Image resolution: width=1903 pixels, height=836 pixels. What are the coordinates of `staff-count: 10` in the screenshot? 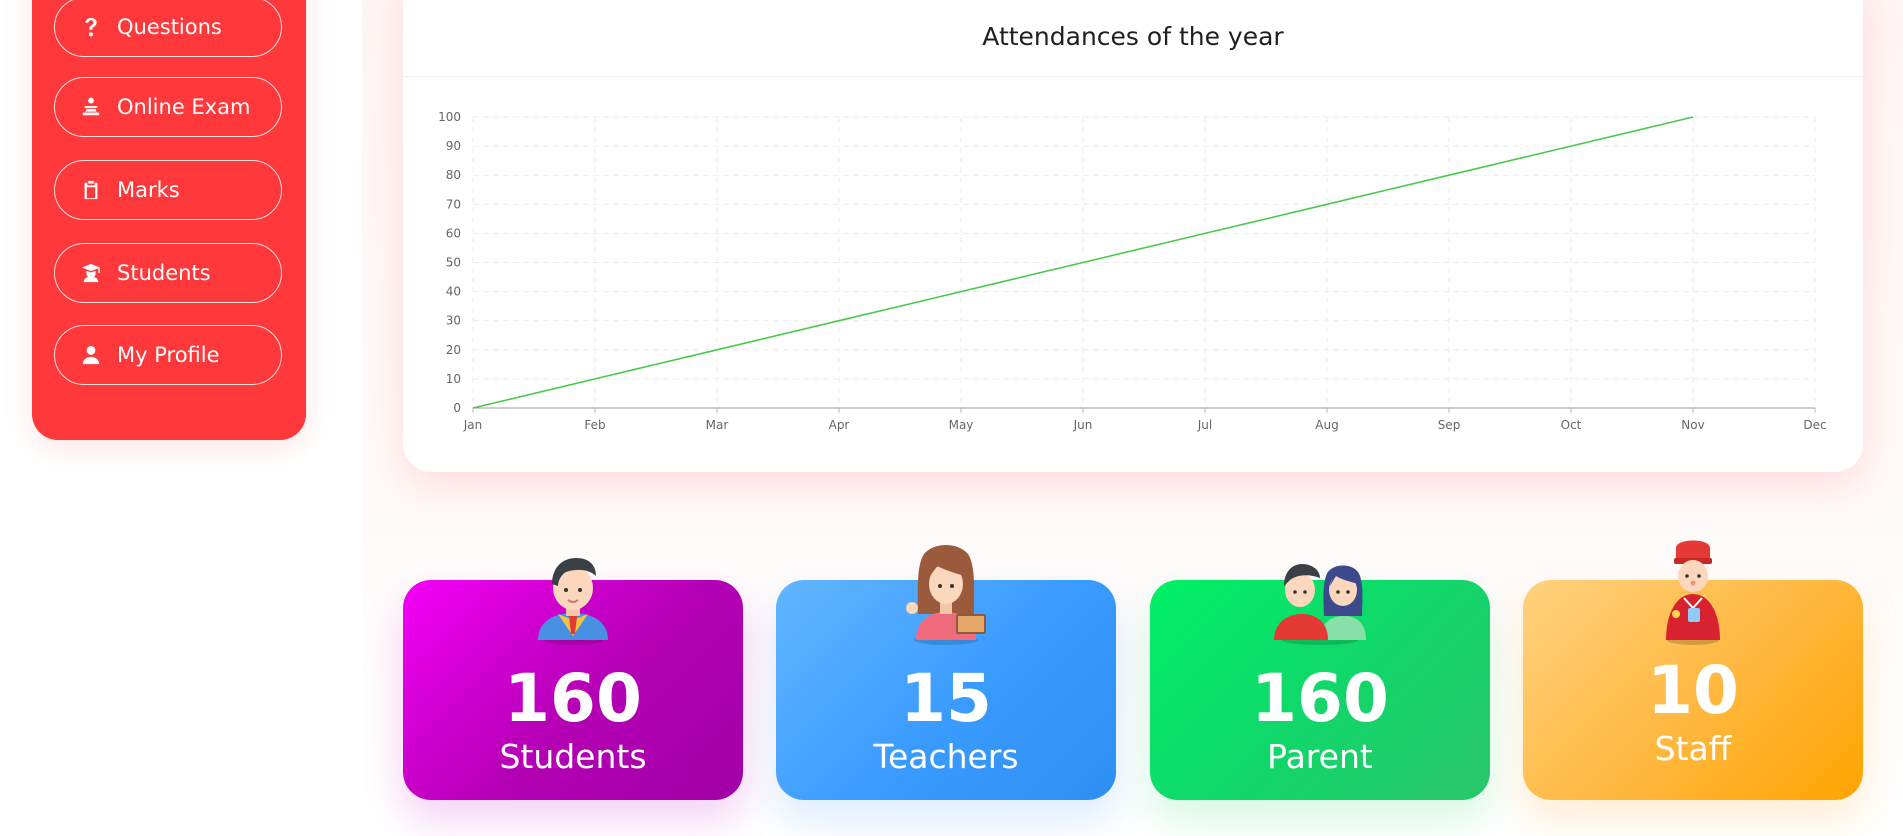 It's located at (1693, 690).